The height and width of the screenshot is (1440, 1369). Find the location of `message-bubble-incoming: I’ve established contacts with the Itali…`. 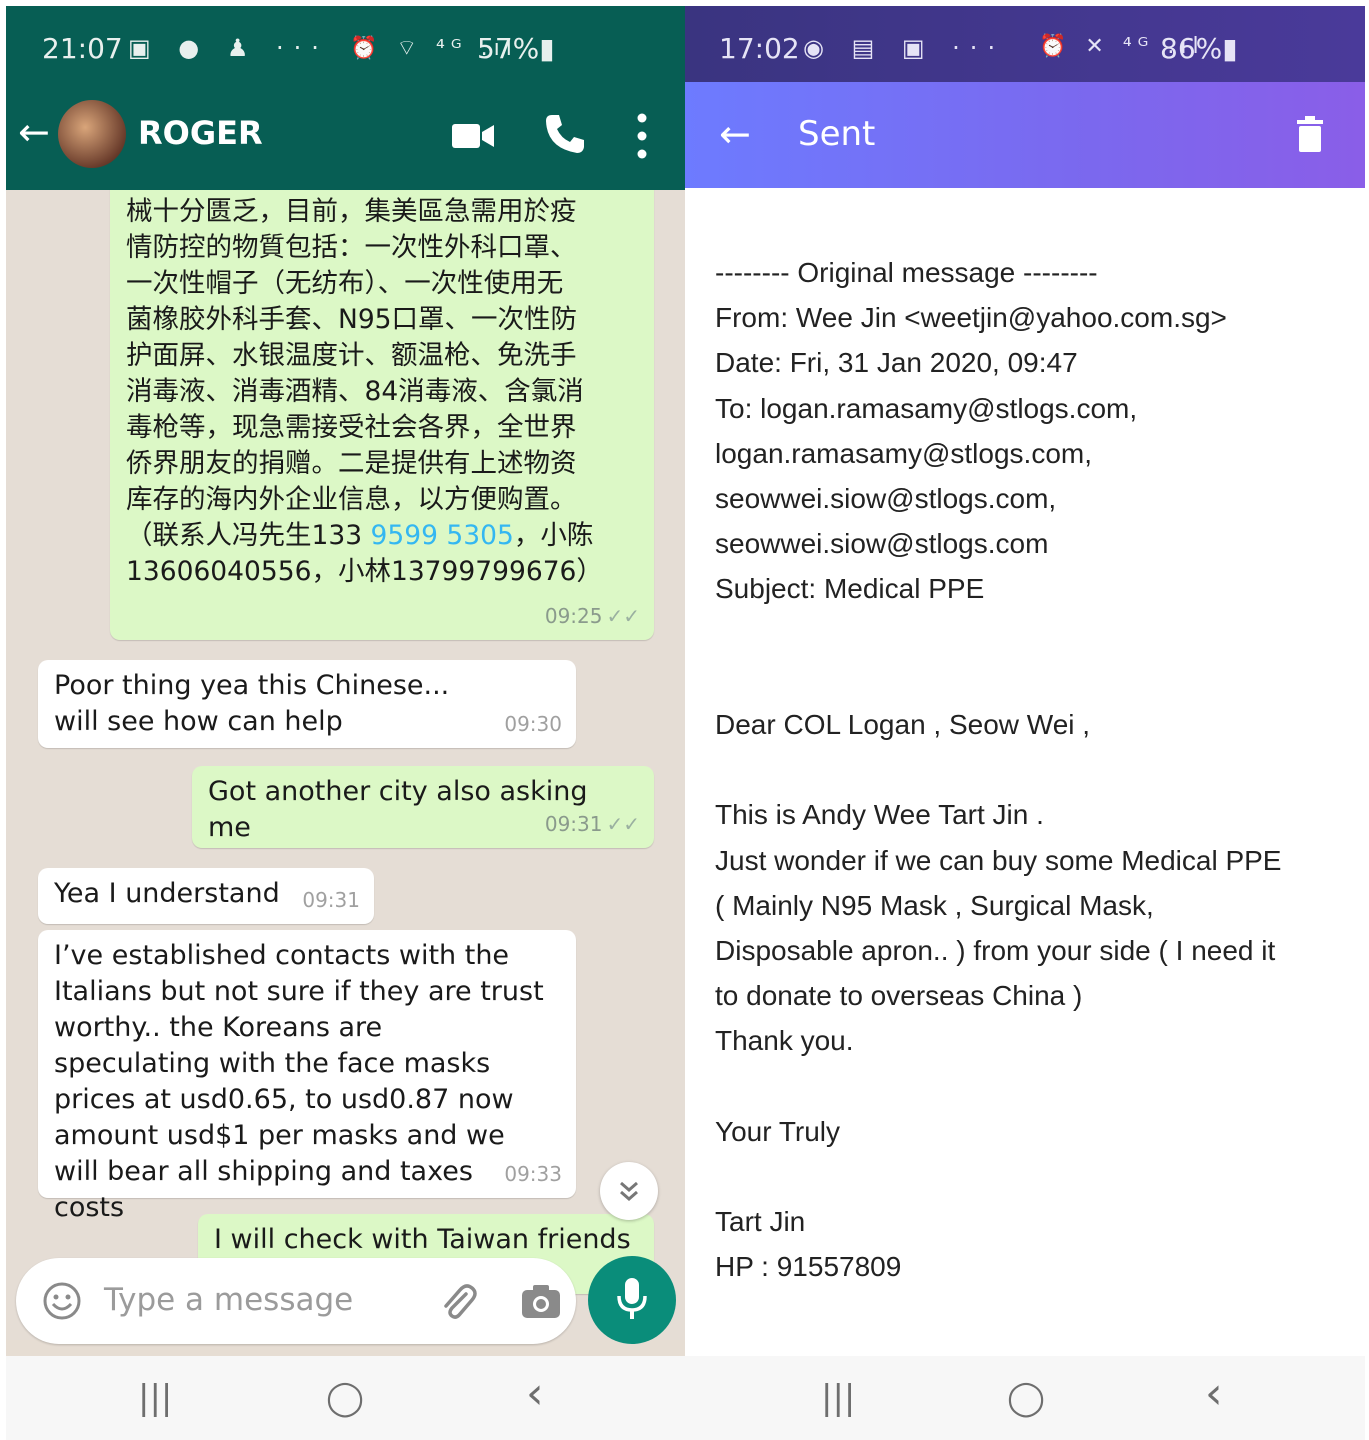

message-bubble-incoming: I’ve established contacts with the Itali… is located at coordinates (307, 1076).